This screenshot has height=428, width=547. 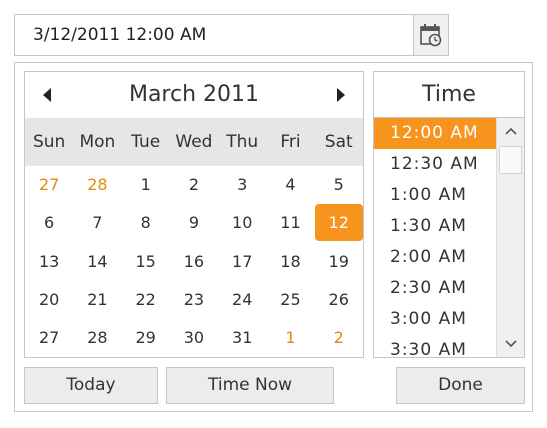 I want to click on calendar-day: 7, so click(x=97, y=223).